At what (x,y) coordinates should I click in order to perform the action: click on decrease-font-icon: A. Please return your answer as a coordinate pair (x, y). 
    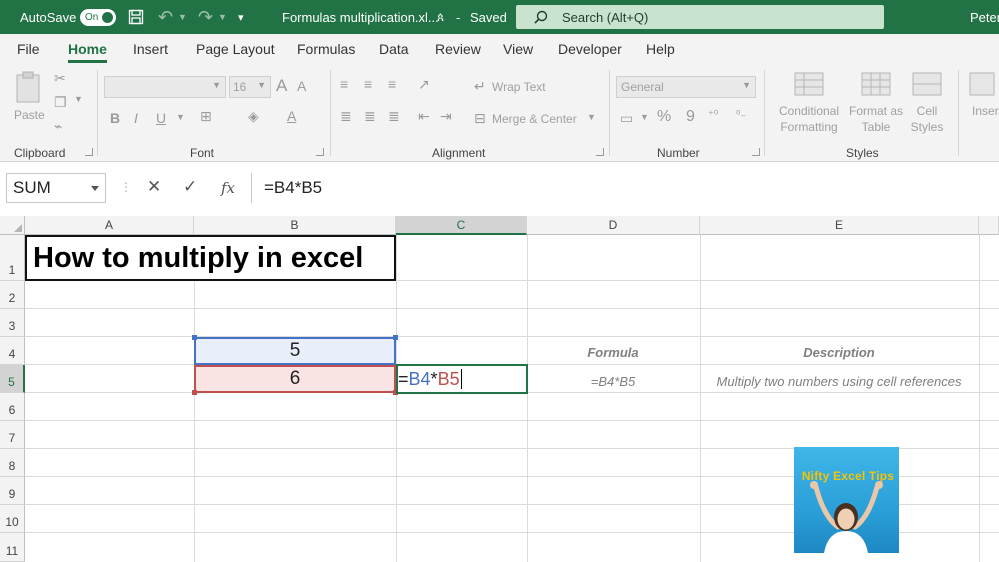
    Looking at the image, I should click on (301, 86).